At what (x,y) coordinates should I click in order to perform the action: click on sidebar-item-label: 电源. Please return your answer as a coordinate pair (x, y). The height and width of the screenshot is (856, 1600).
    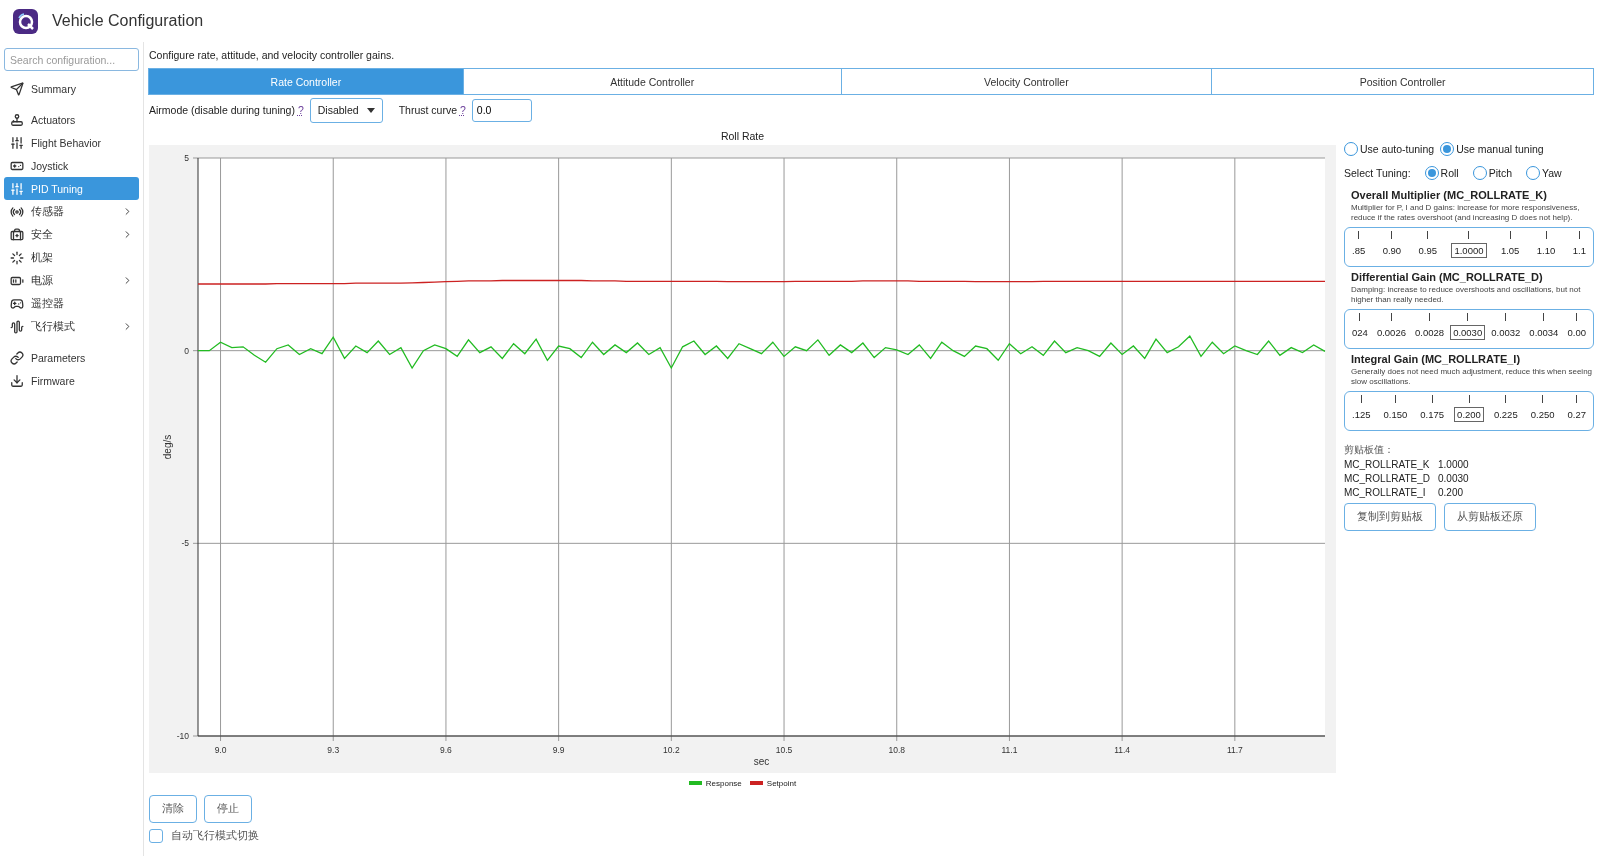
    Looking at the image, I should click on (42, 280).